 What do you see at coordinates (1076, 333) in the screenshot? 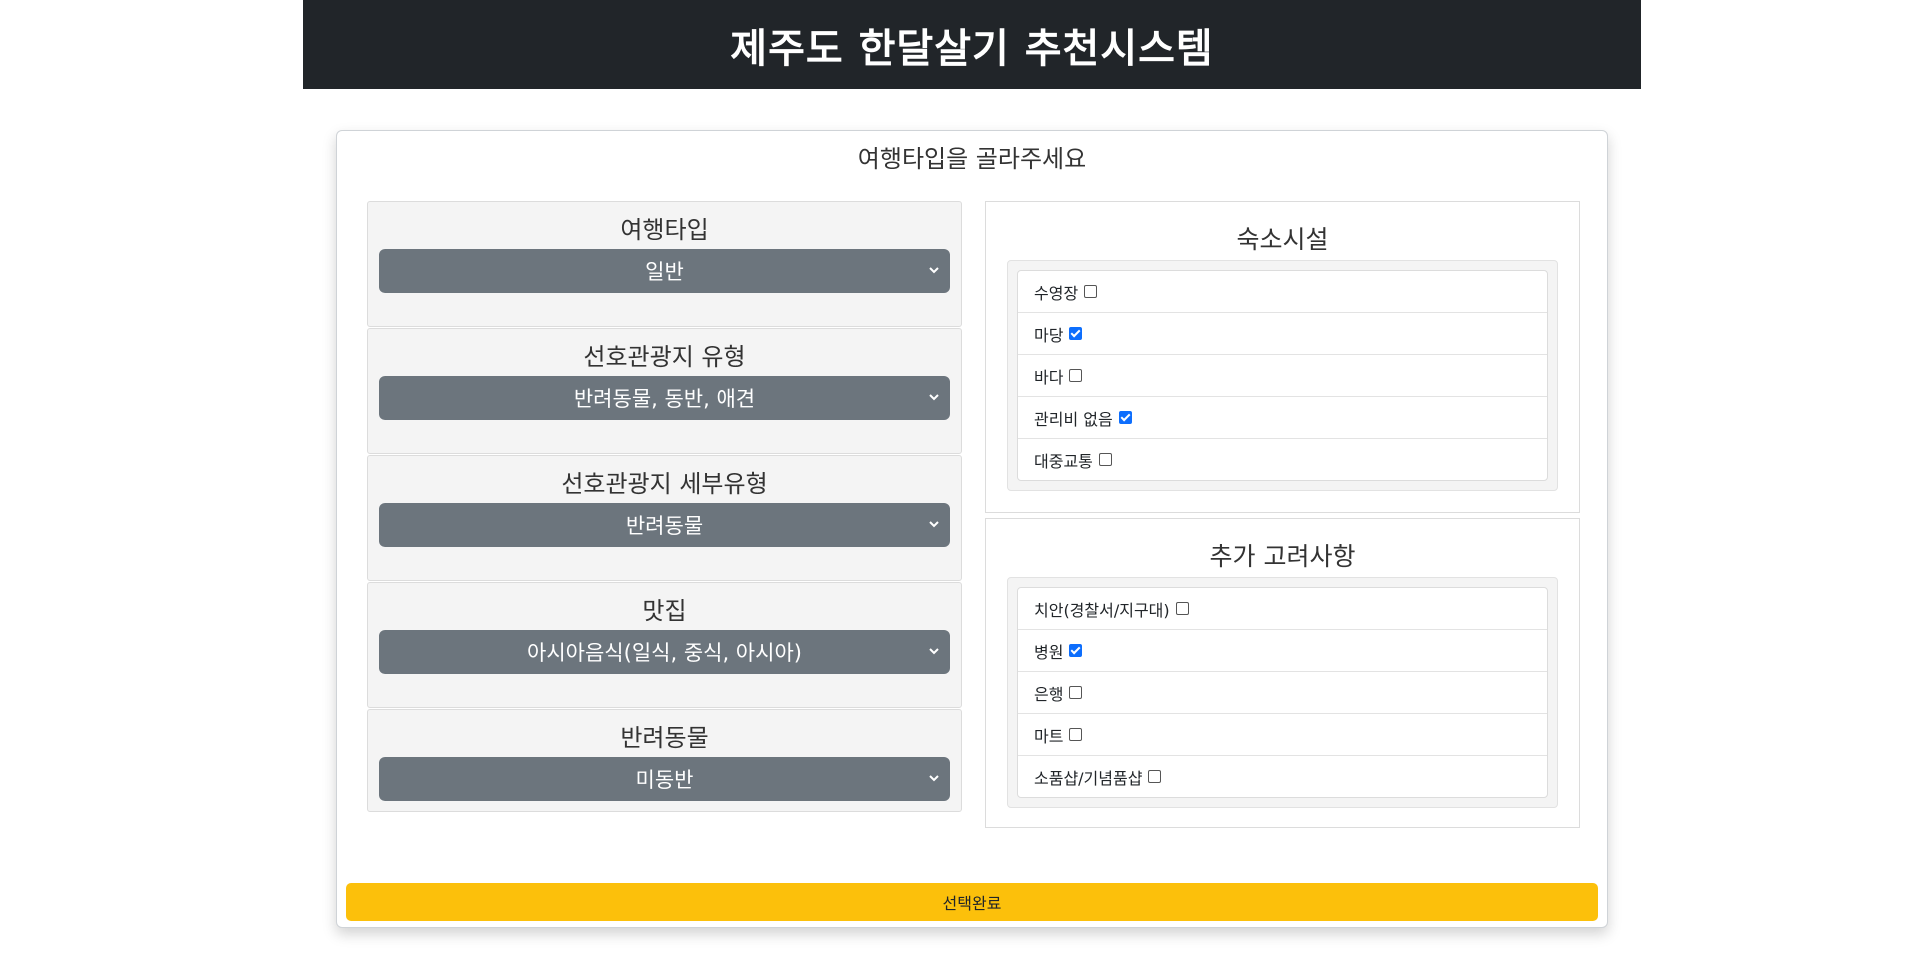
I see `yard-checkbox` at bounding box center [1076, 333].